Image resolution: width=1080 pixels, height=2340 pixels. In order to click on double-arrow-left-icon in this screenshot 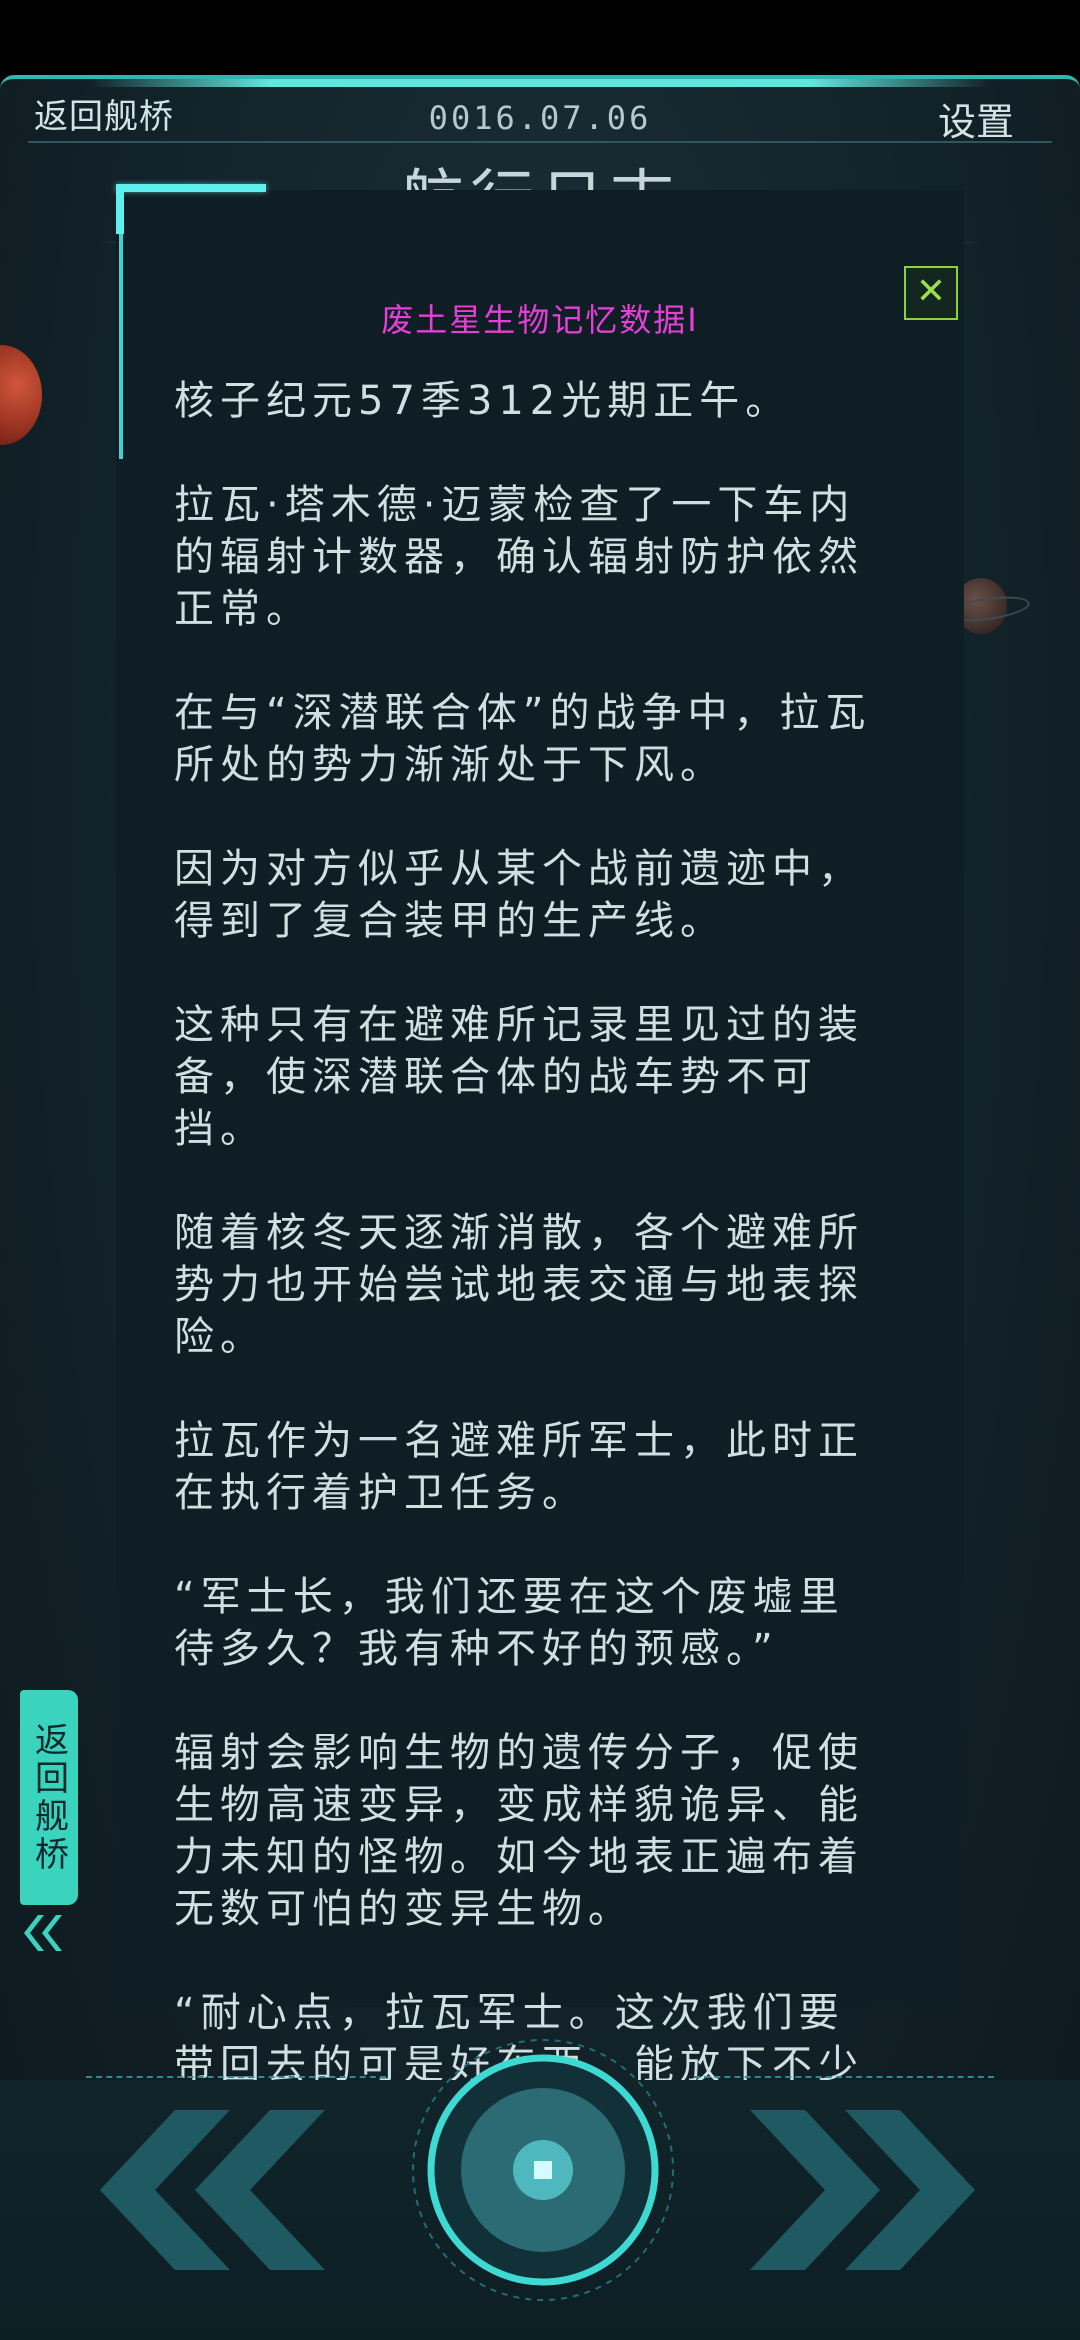, I will do `click(44, 1933)`.